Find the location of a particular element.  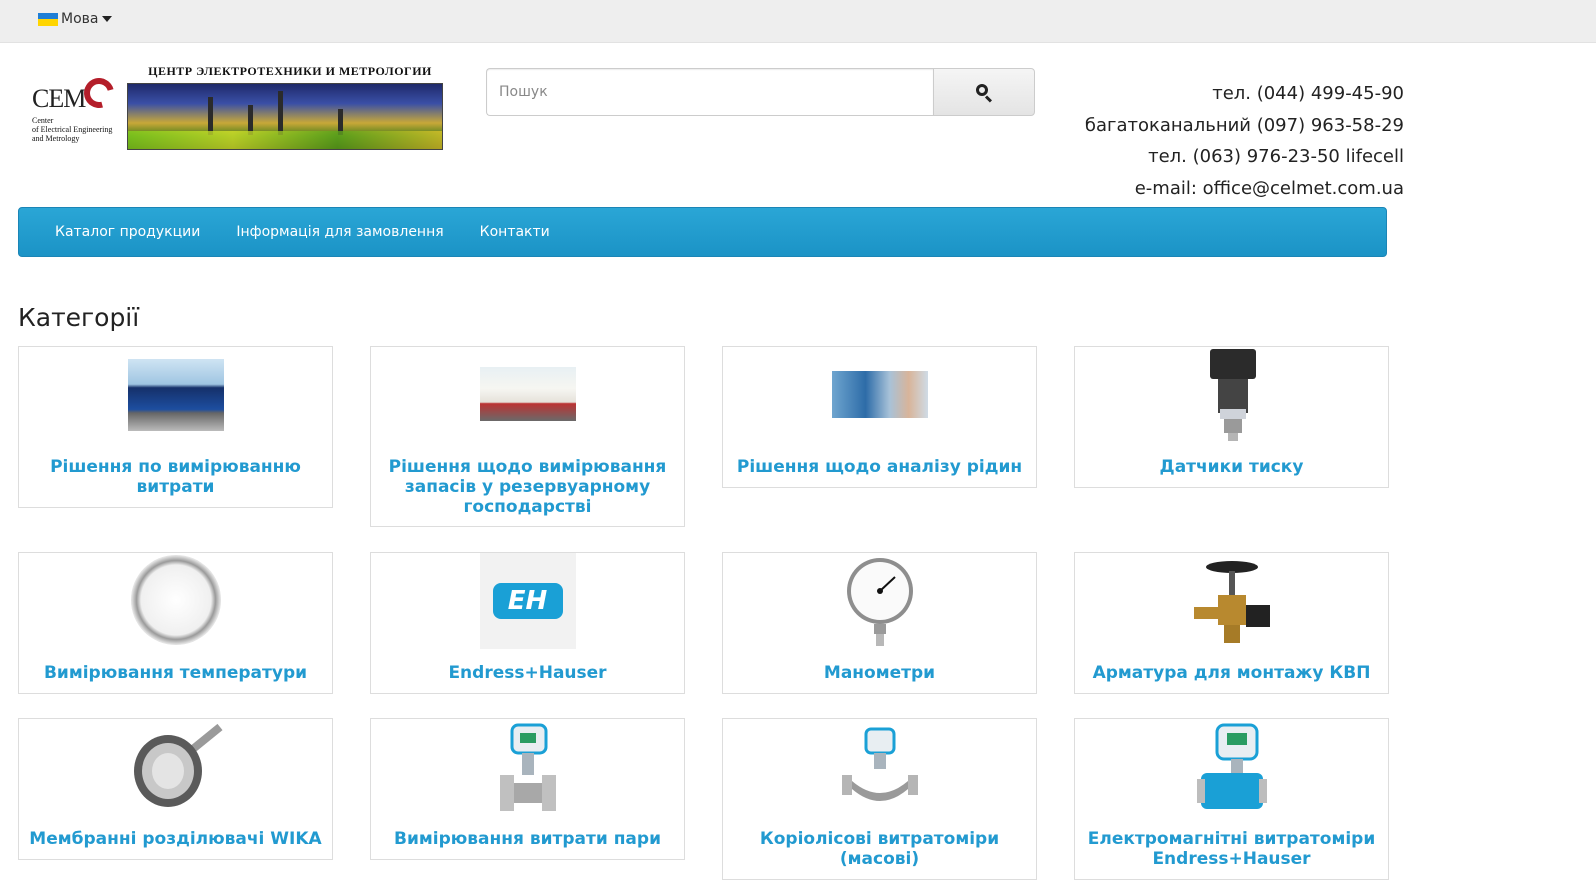

liquid-analysis-image is located at coordinates (879, 394).